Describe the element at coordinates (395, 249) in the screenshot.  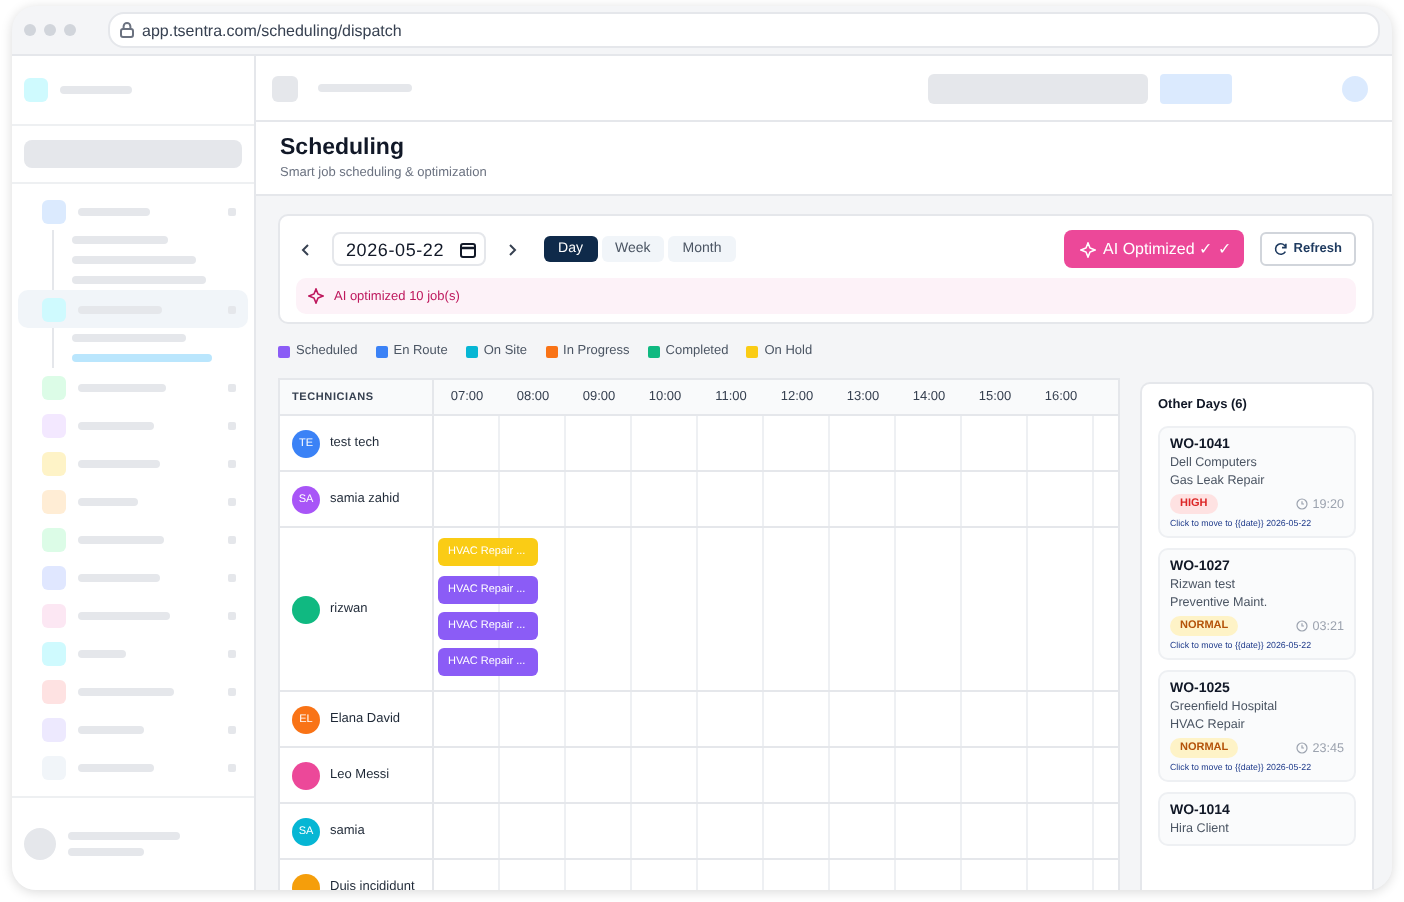
I see `date-value: 2026-05-22` at that location.